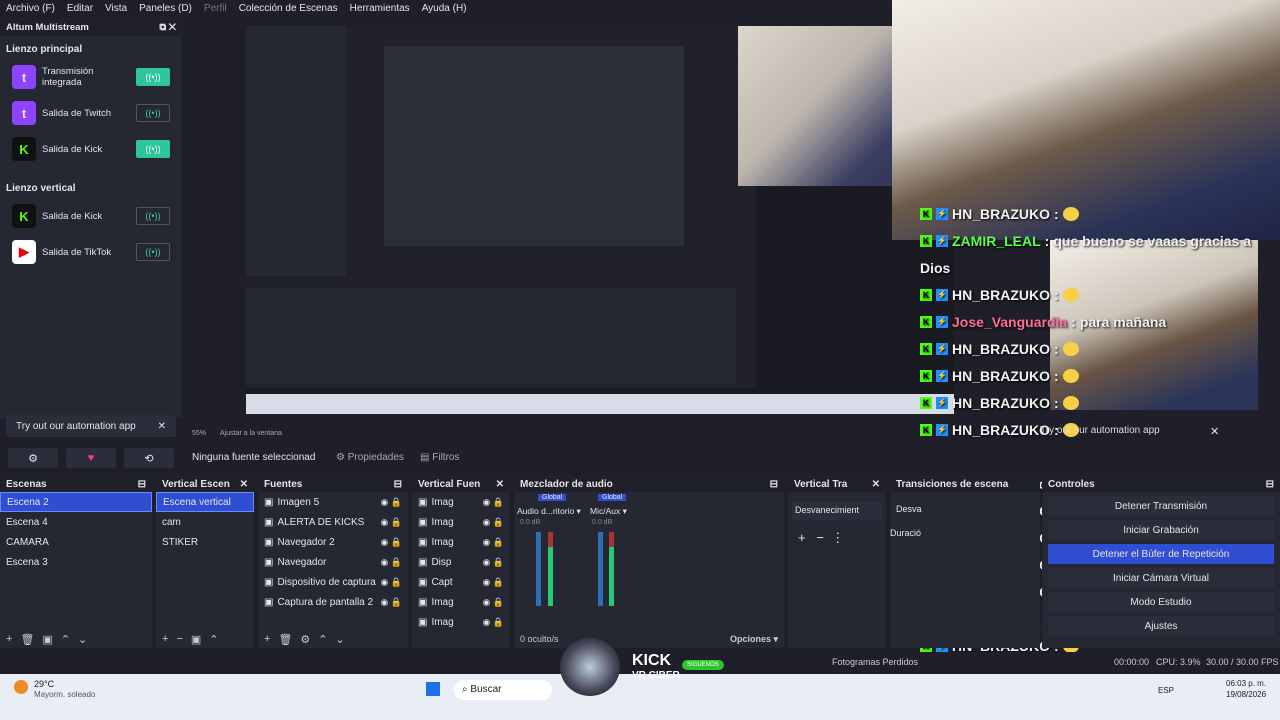 The height and width of the screenshot is (720, 1280). Describe the element at coordinates (76, 562) in the screenshot. I see `list-item: Escena 3` at that location.